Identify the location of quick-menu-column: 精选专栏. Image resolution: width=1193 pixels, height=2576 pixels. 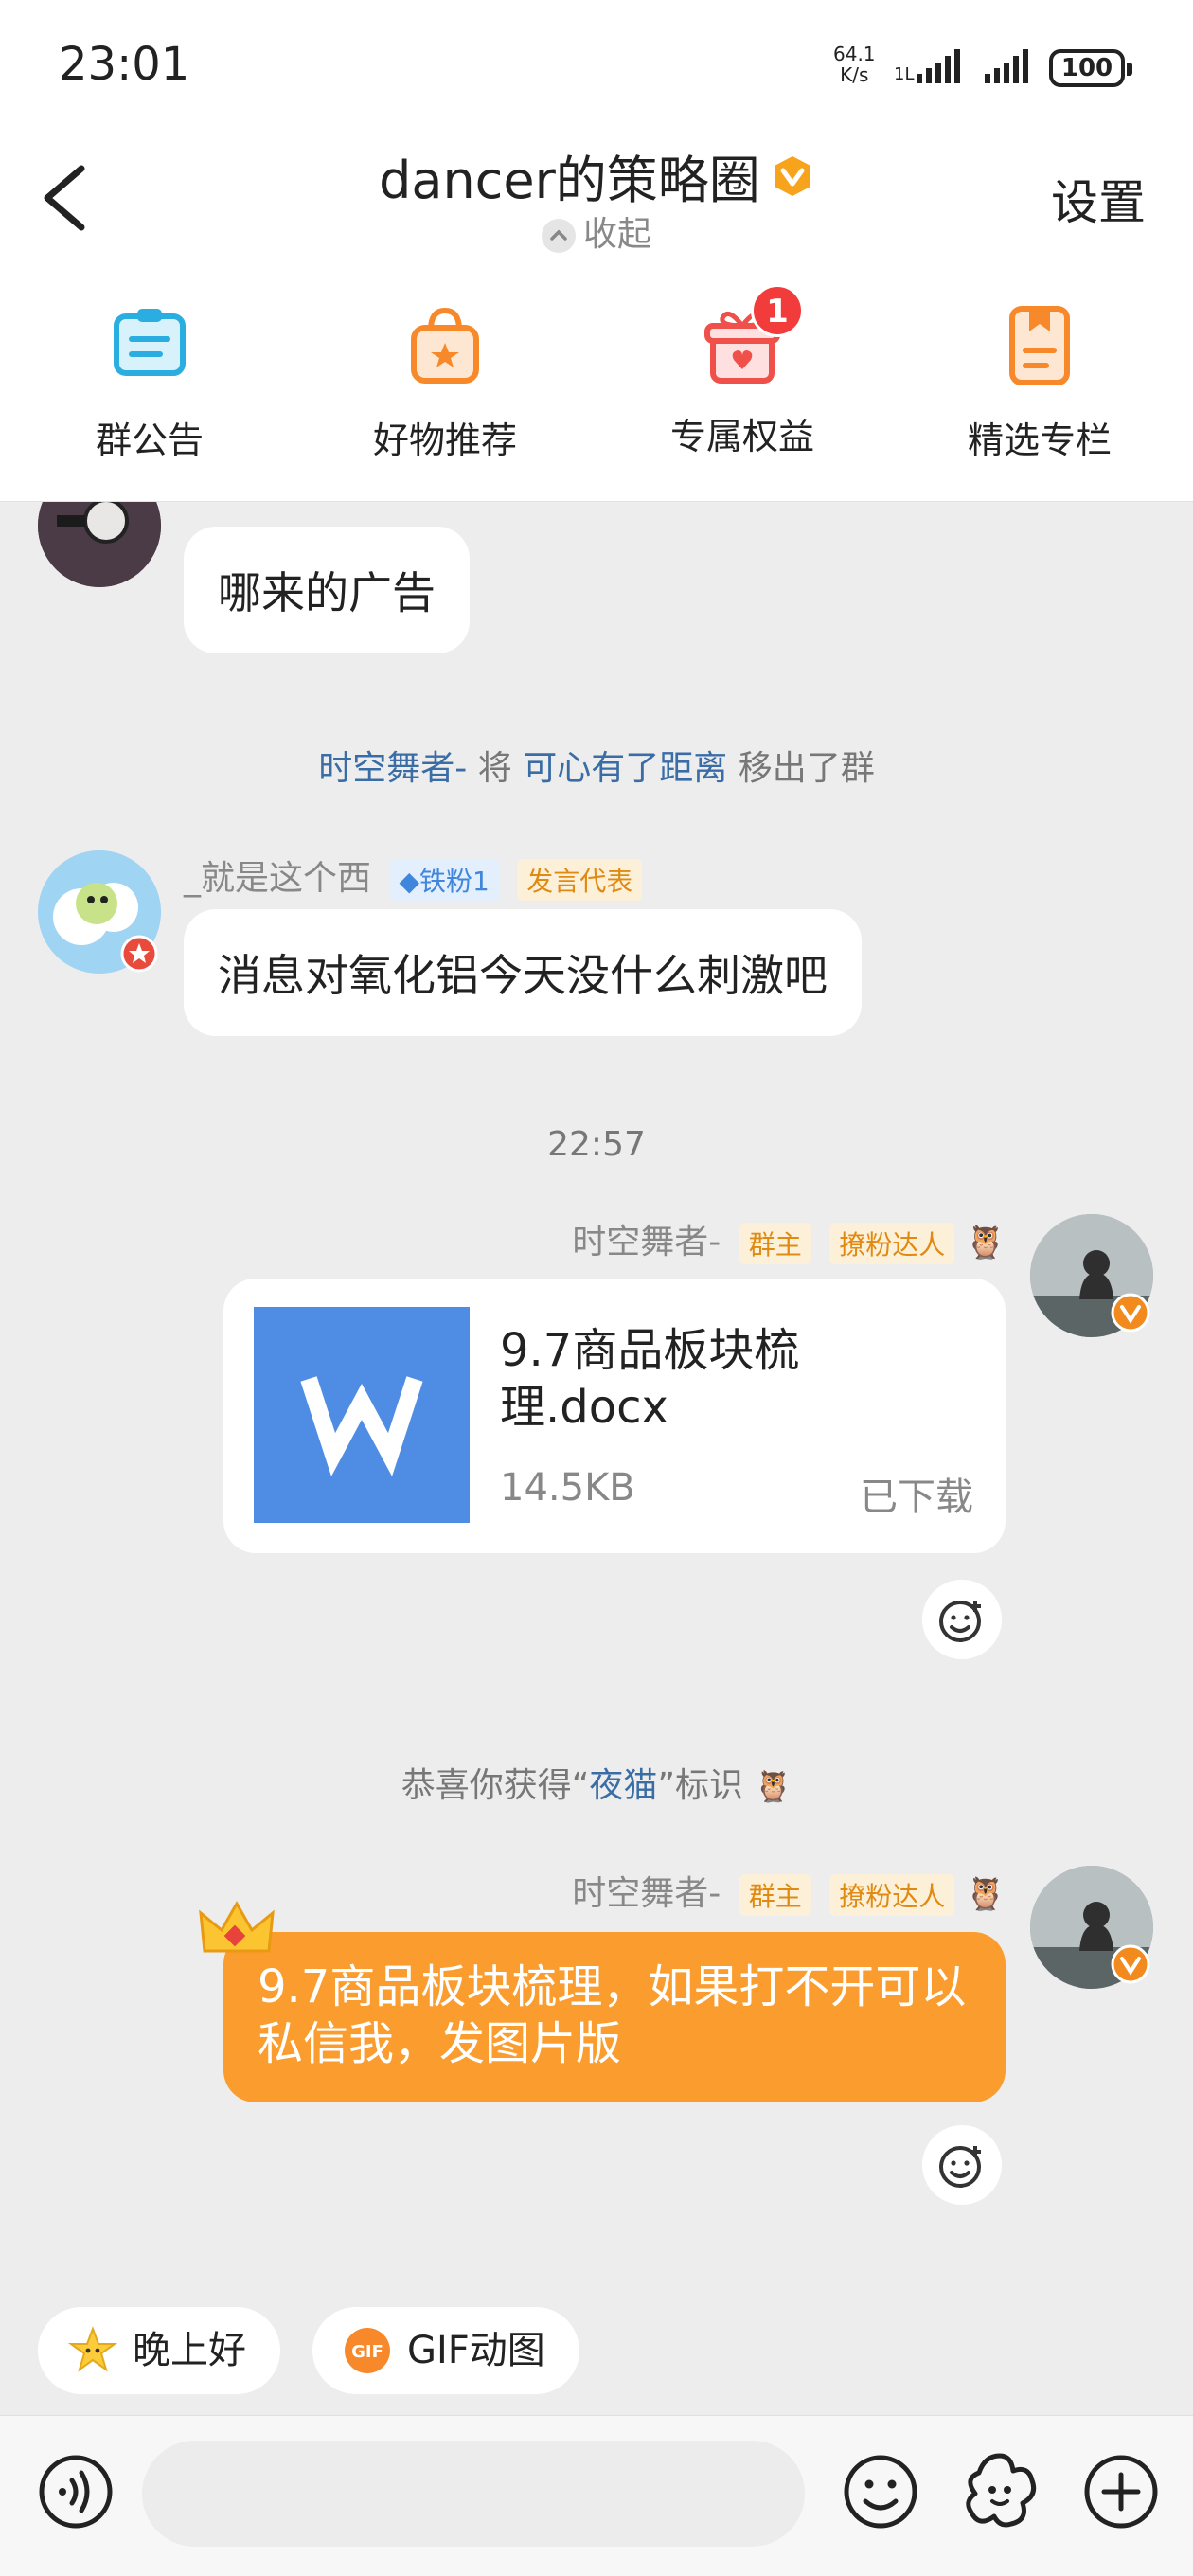
(1039, 383).